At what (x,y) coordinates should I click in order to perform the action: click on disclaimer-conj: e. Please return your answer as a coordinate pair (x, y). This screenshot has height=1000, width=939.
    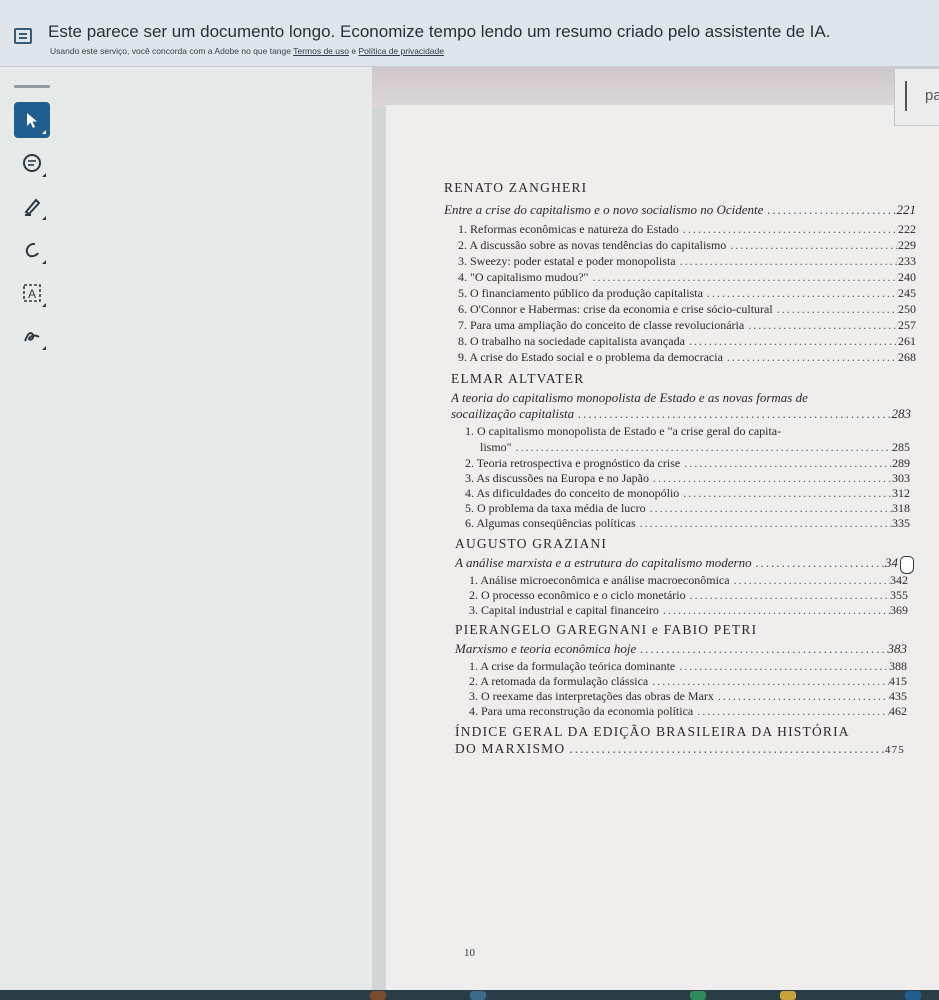
    Looking at the image, I should click on (354, 51).